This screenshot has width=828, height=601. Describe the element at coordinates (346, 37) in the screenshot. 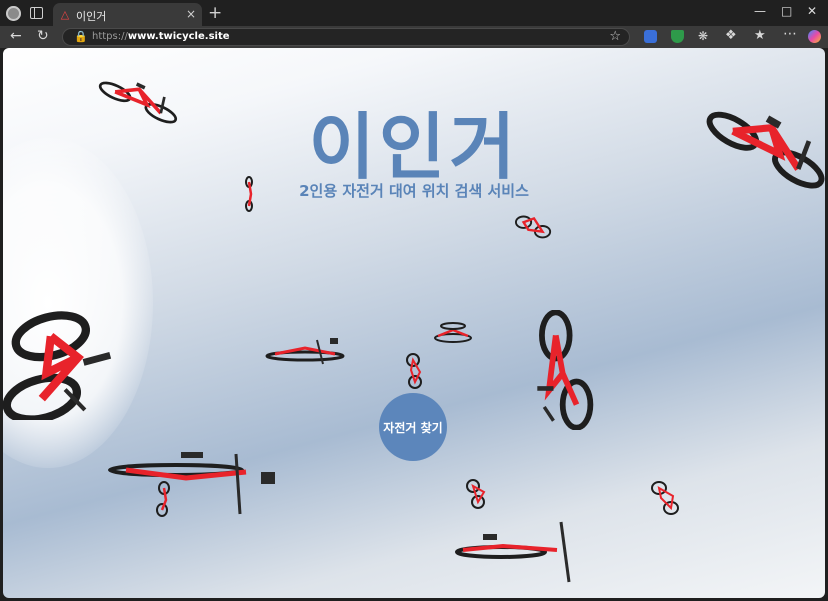

I see `address-bar: 🔒 https://www.twicycle.site ☆` at that location.